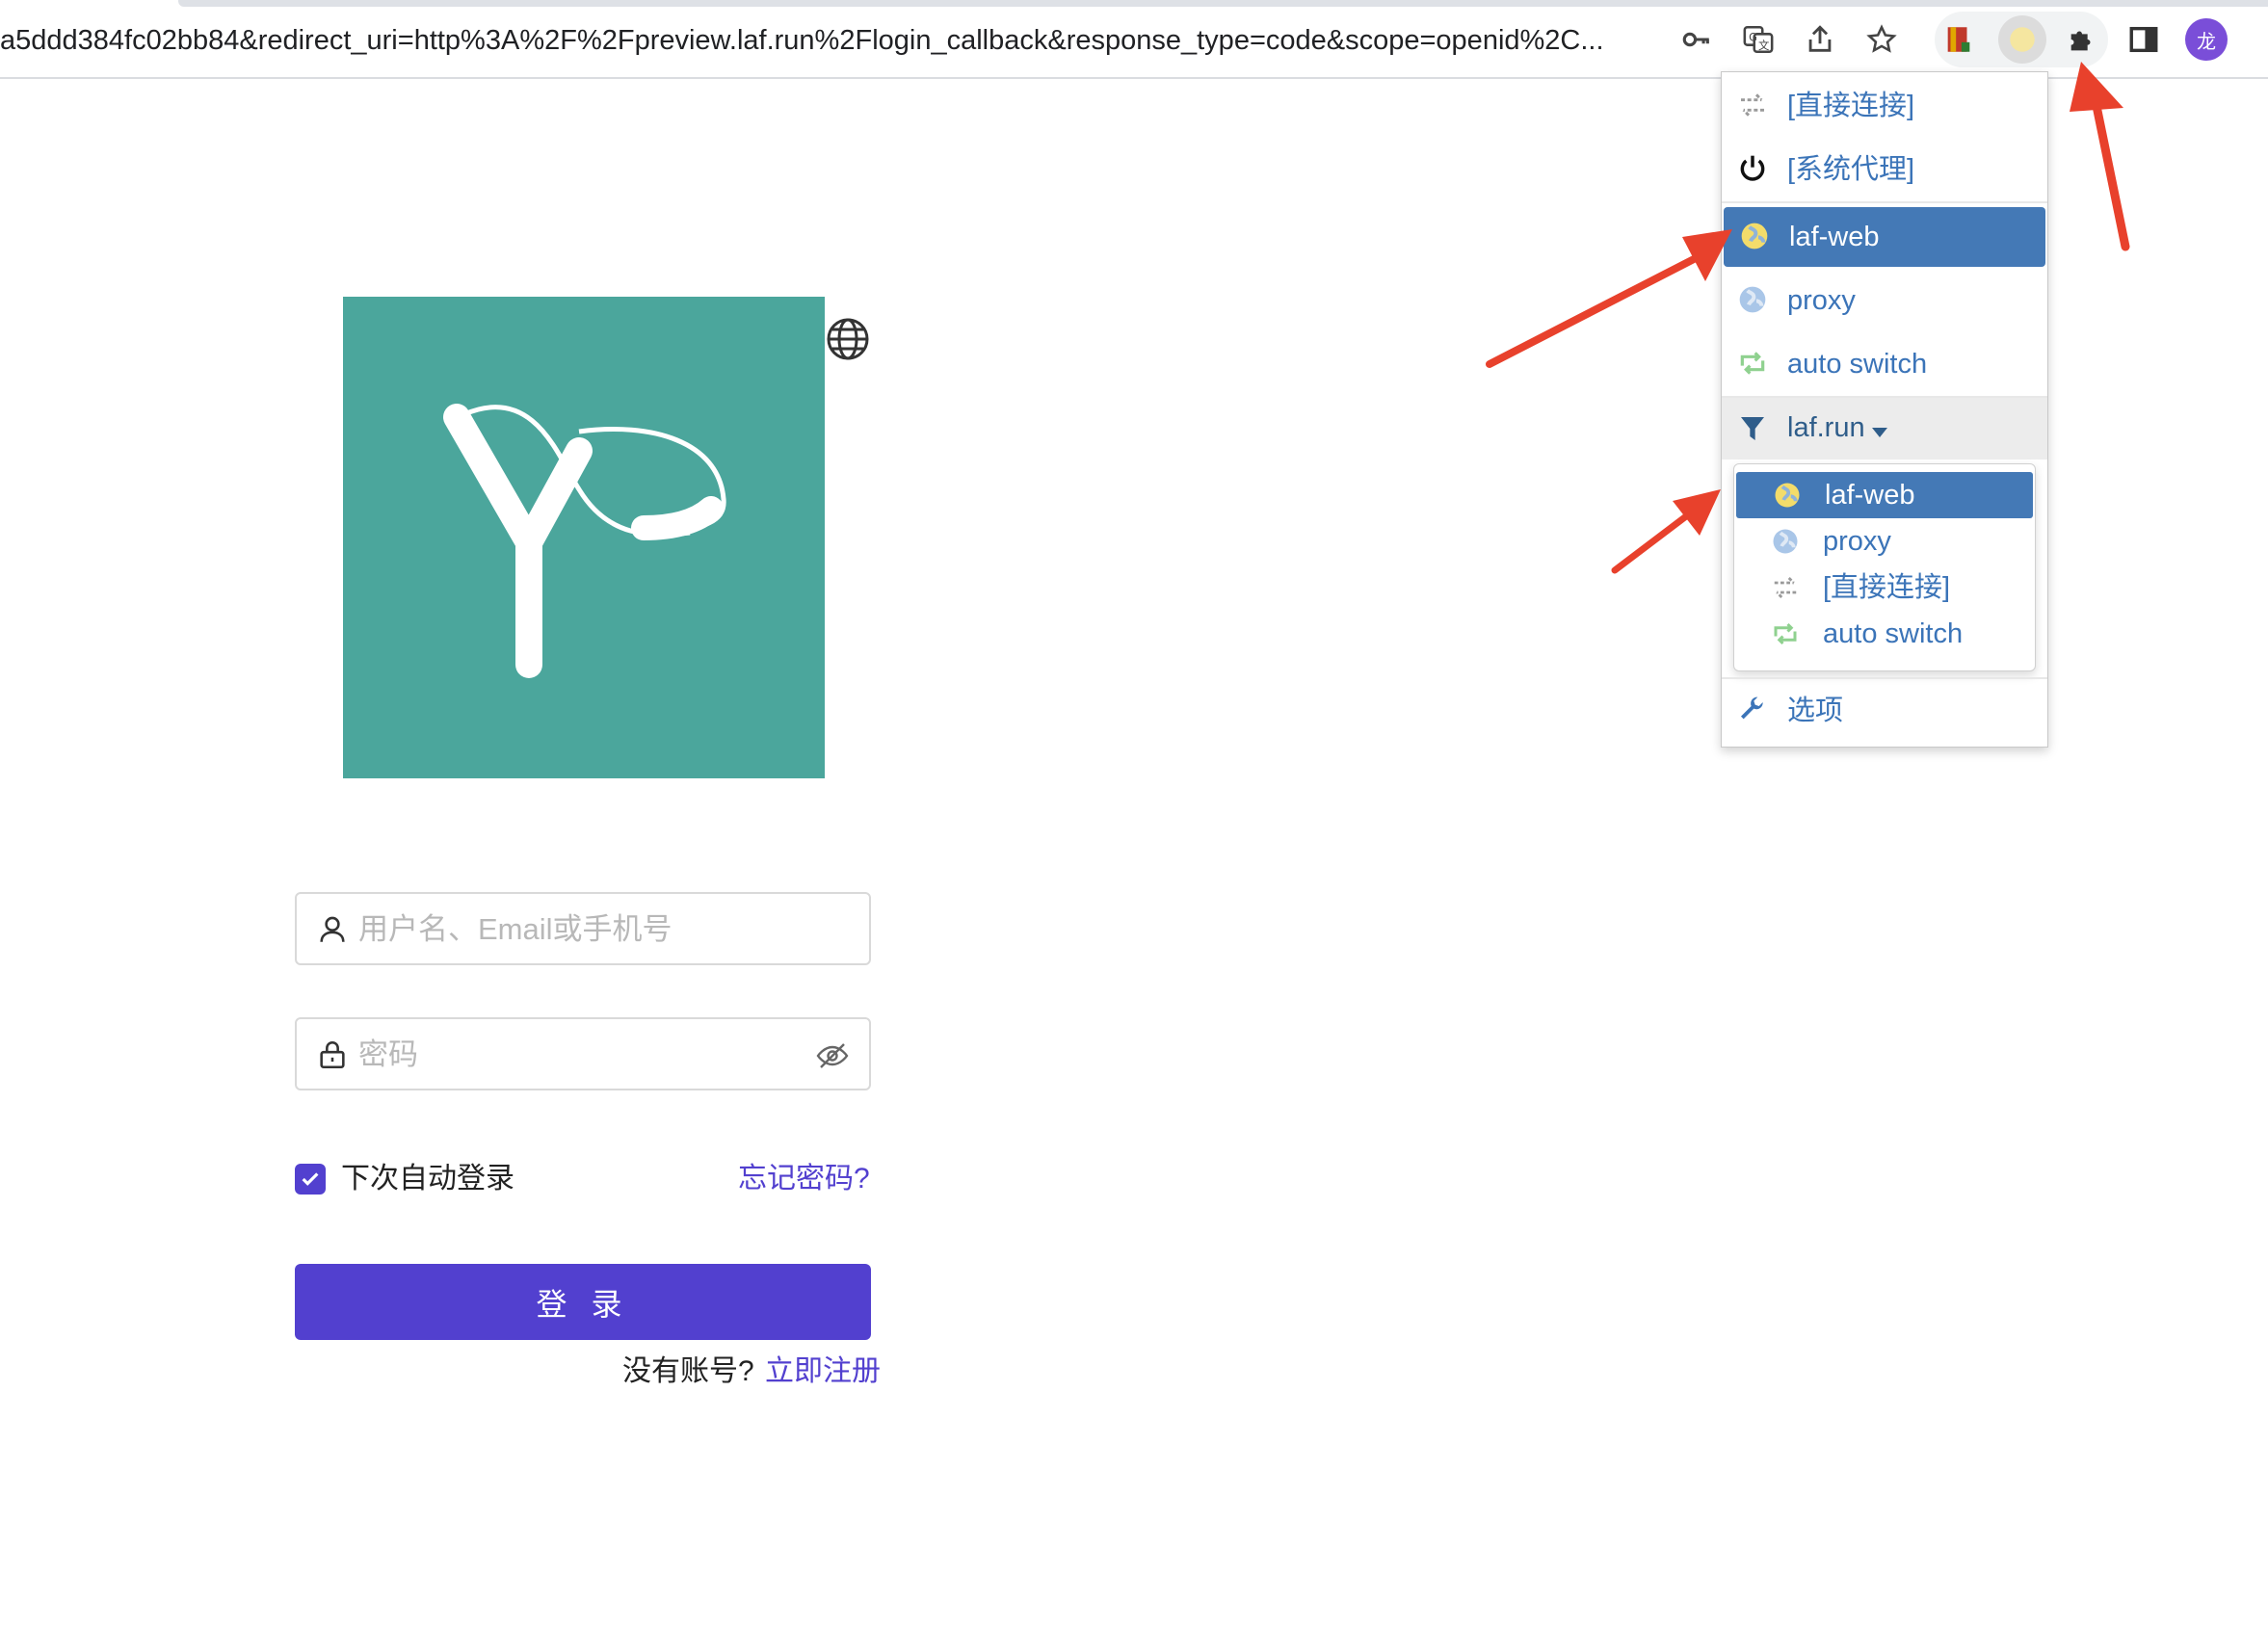  I want to click on profile-avatar: 龙, so click(2206, 39).